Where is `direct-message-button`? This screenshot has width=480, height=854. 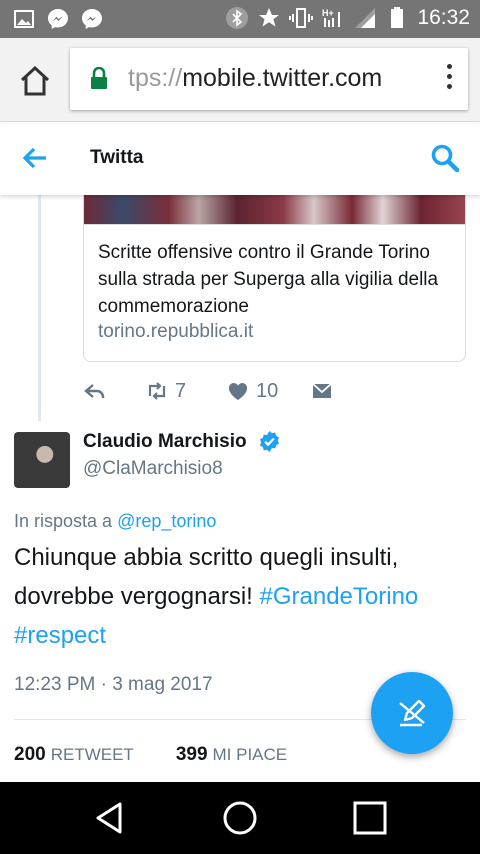
direct-message-button is located at coordinates (322, 391).